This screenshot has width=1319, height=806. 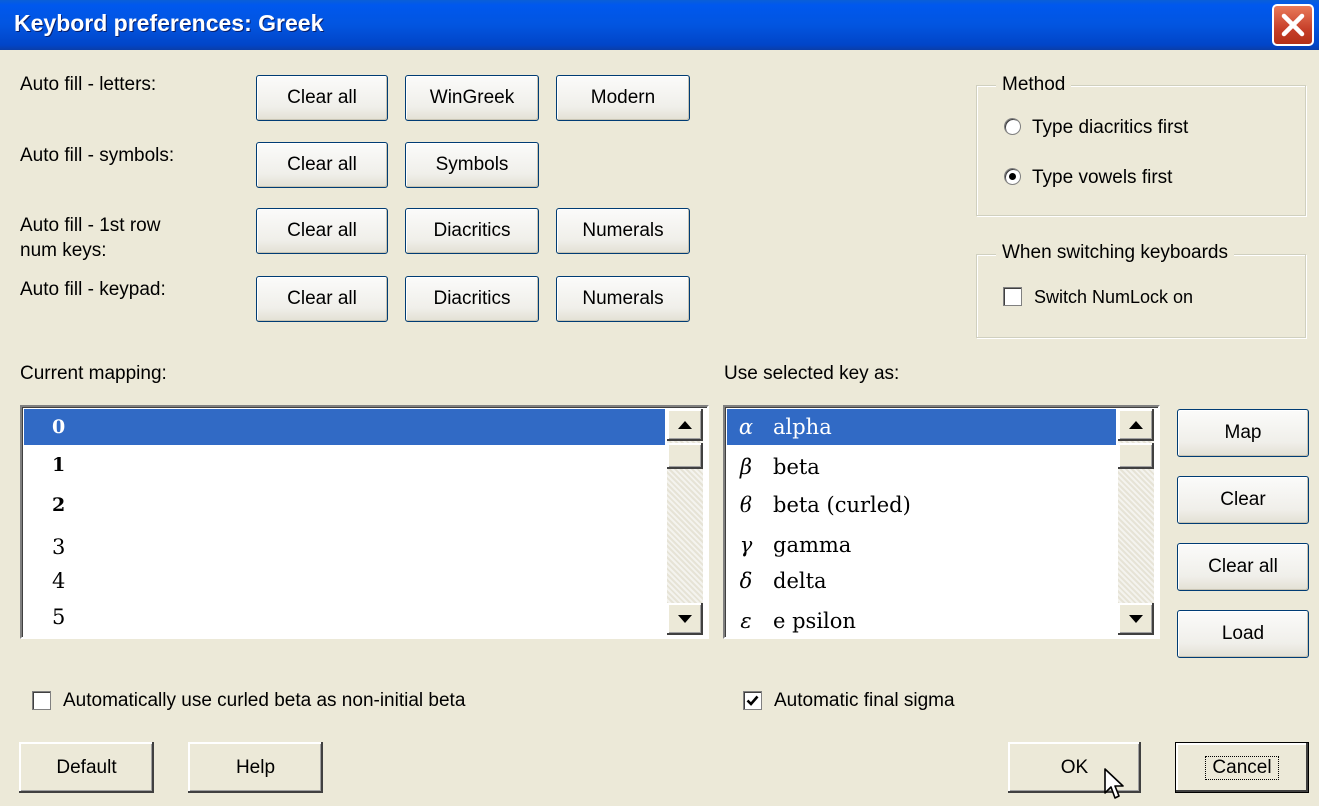 What do you see at coordinates (97, 155) in the screenshot?
I see `autofill-symbols-label: Auto fill - symbols:` at bounding box center [97, 155].